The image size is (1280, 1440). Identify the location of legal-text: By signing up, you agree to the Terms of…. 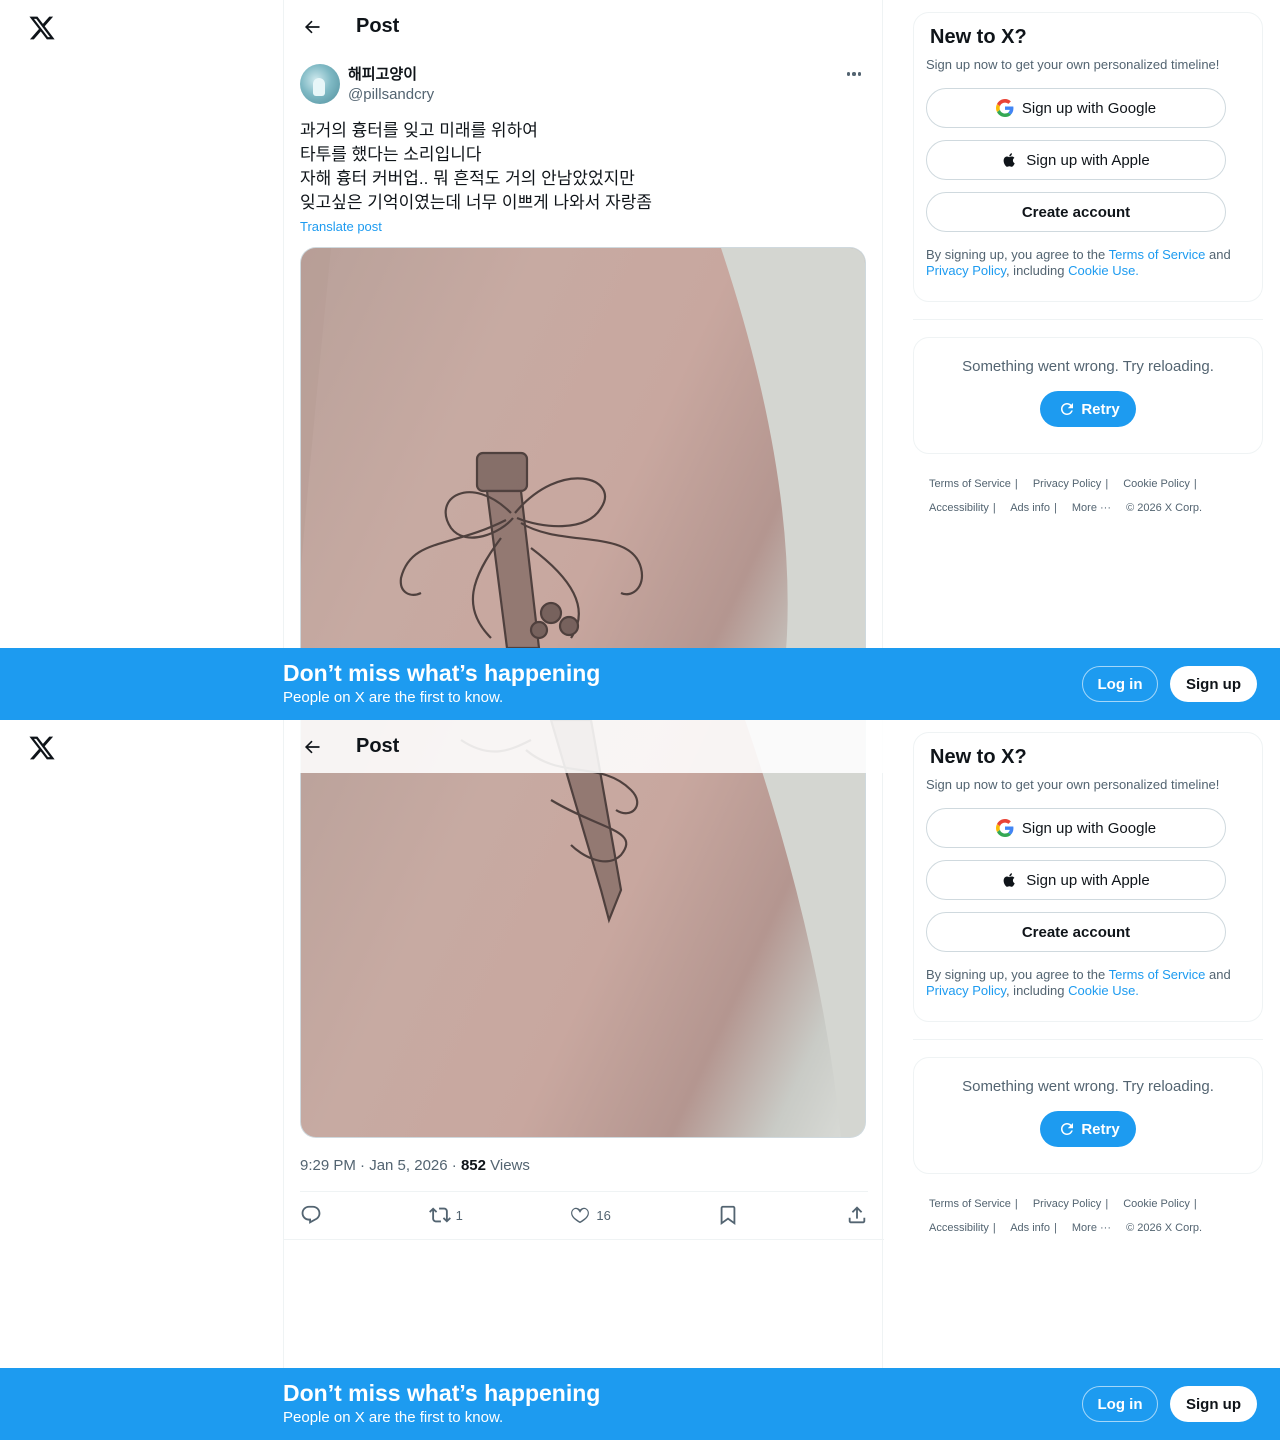
(1088, 983).